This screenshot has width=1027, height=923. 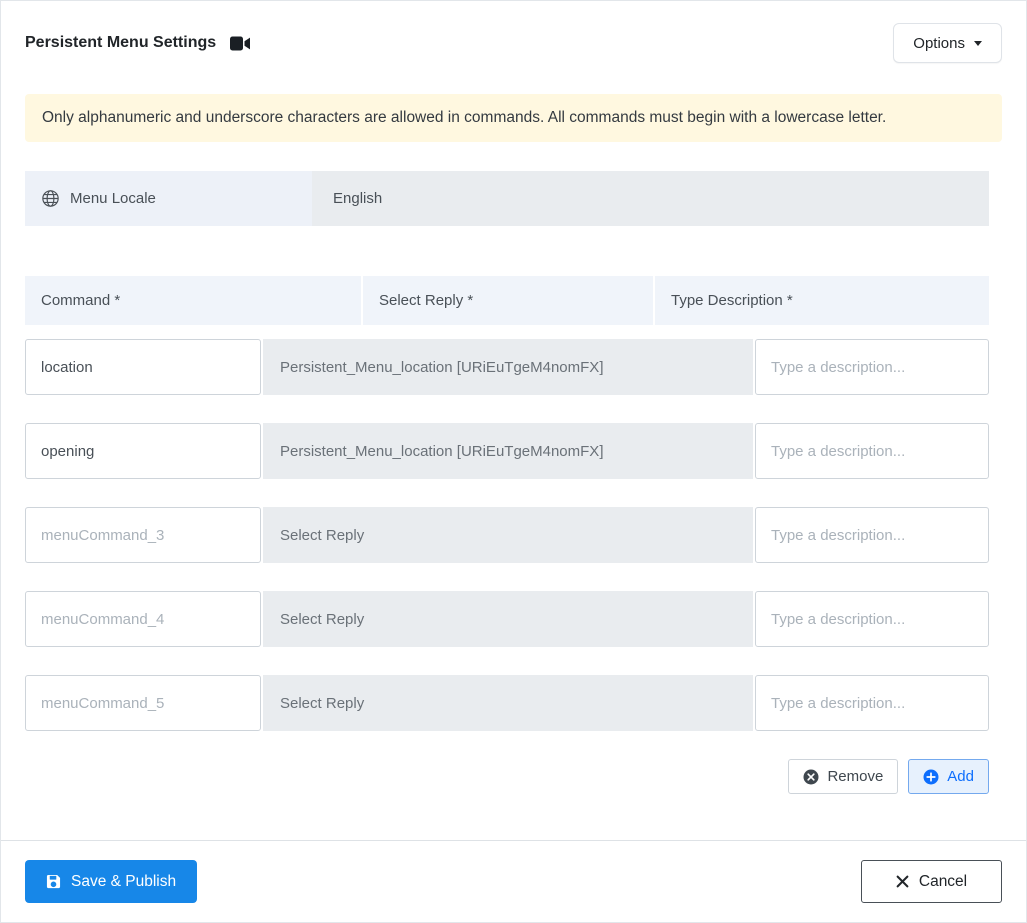 What do you see at coordinates (193, 300) in the screenshot?
I see `column-header-command: Command *` at bounding box center [193, 300].